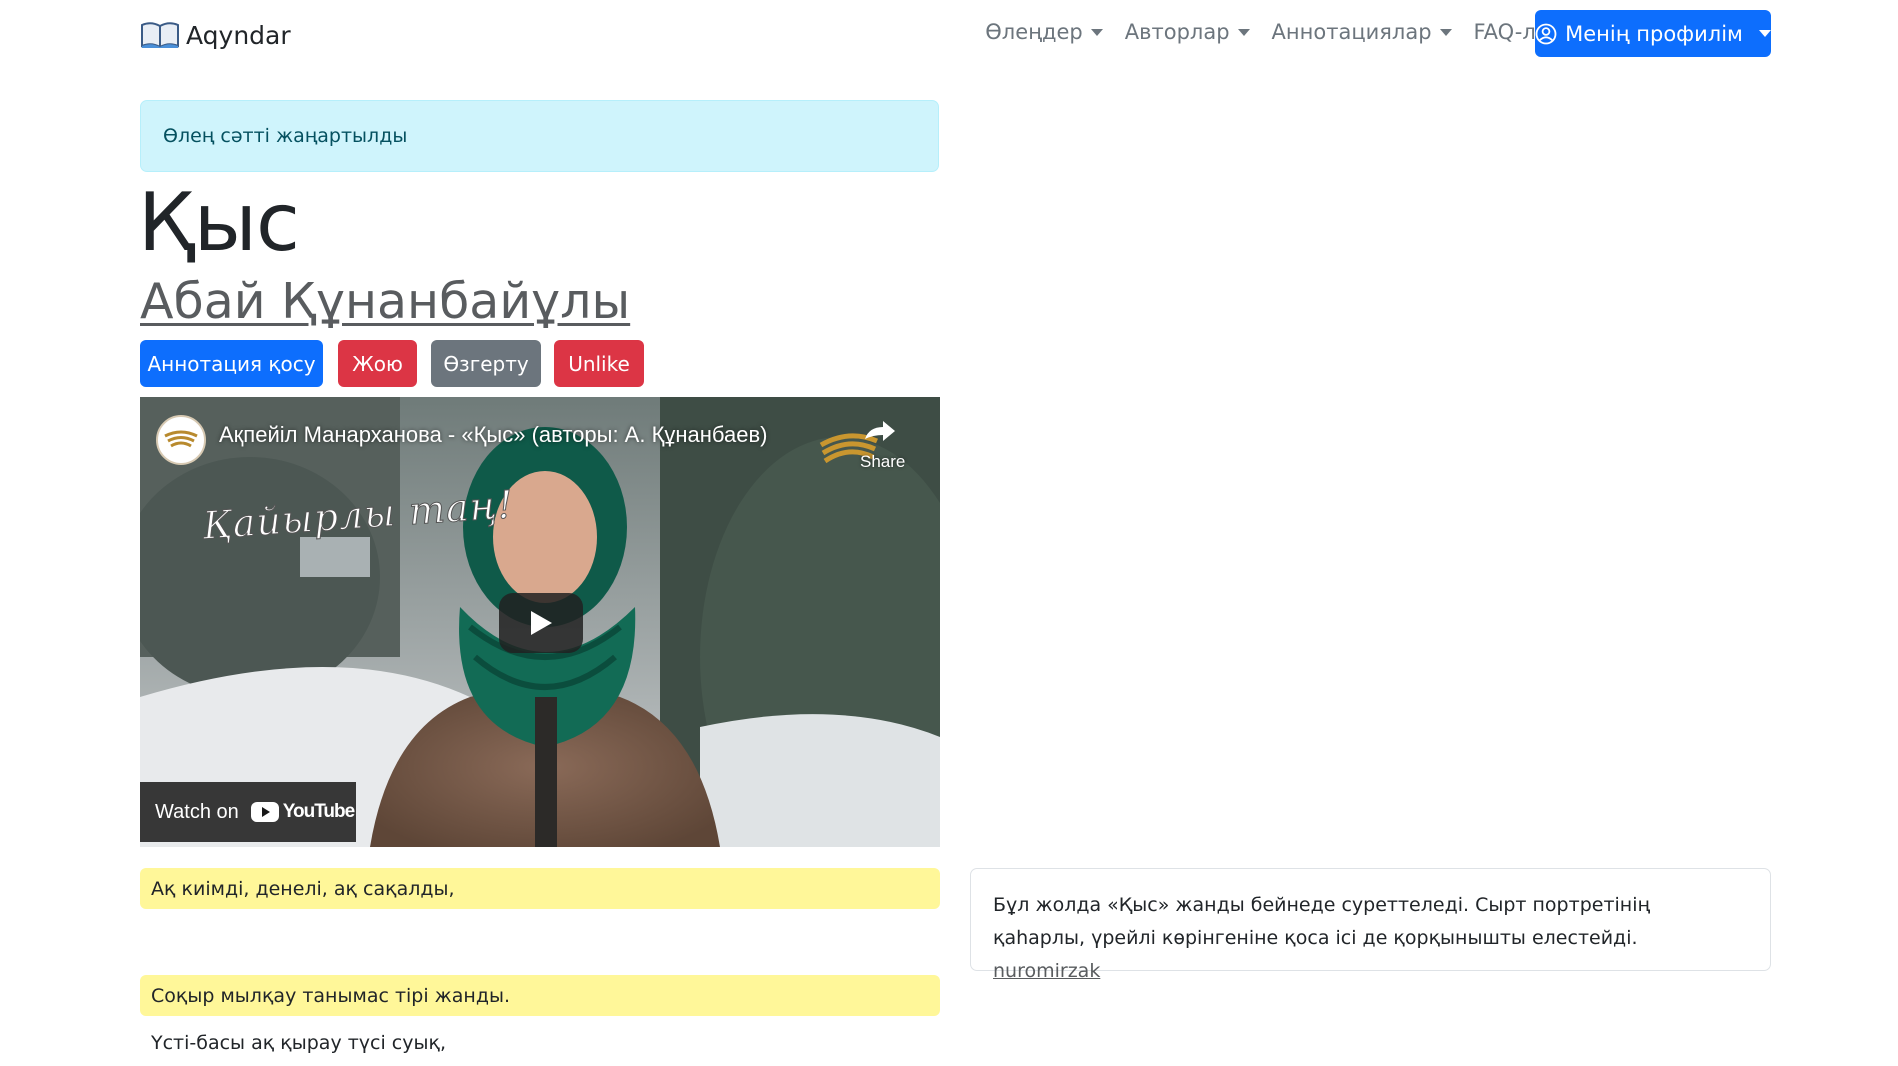 The width and height of the screenshot is (1898, 1066). I want to click on nav-item-authors: Авторлар, so click(1187, 32).